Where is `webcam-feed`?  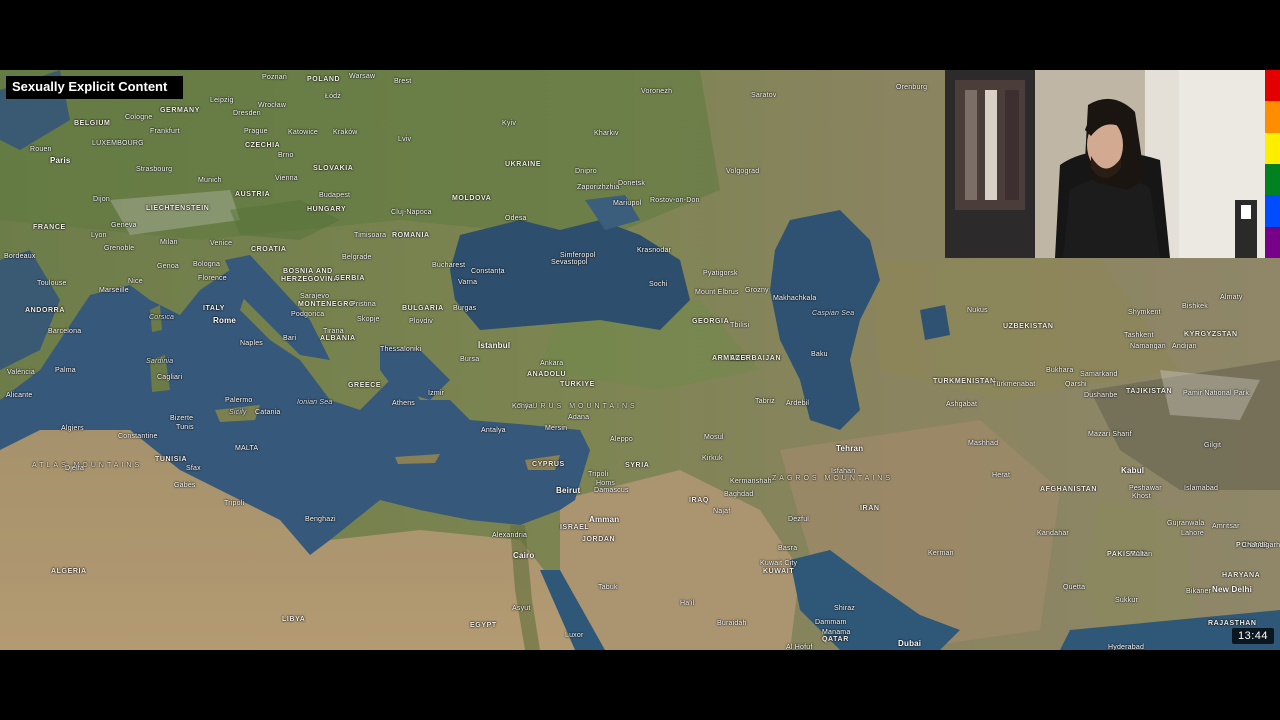 webcam-feed is located at coordinates (1105, 164).